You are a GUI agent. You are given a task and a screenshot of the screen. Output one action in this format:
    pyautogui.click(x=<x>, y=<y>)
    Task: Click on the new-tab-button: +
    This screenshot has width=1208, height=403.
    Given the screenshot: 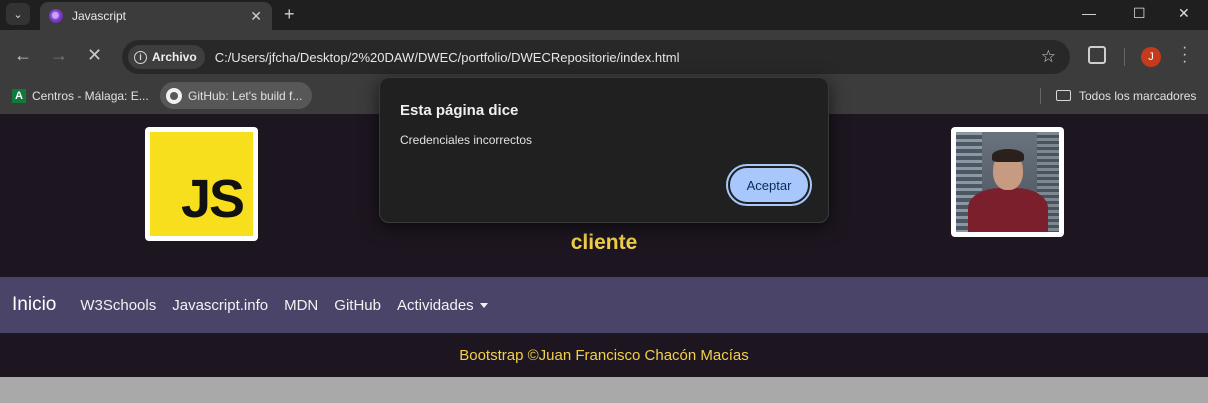 What is the action you would take?
    pyautogui.click(x=289, y=14)
    